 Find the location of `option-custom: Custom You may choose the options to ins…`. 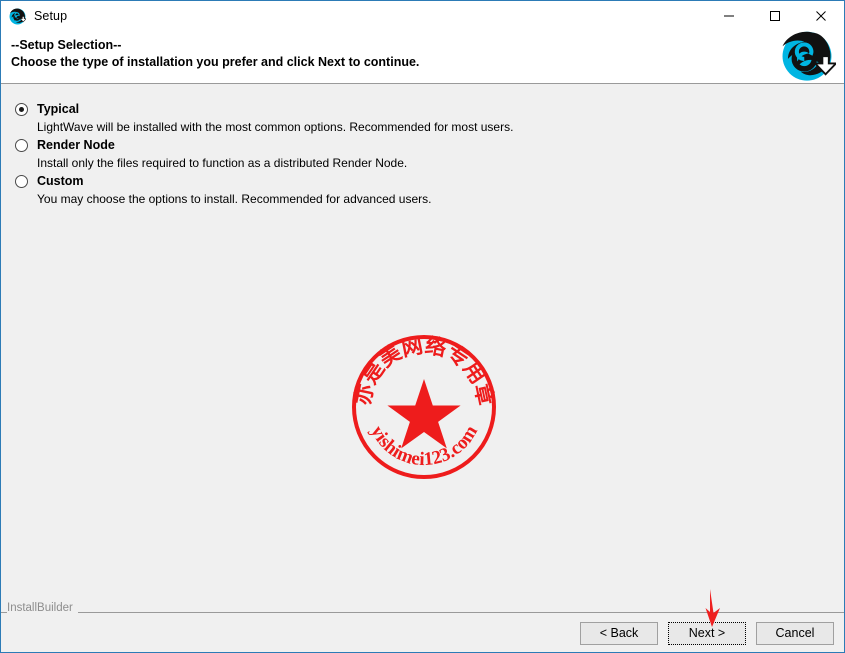

option-custom: Custom You may choose the options to ins… is located at coordinates (365, 189).